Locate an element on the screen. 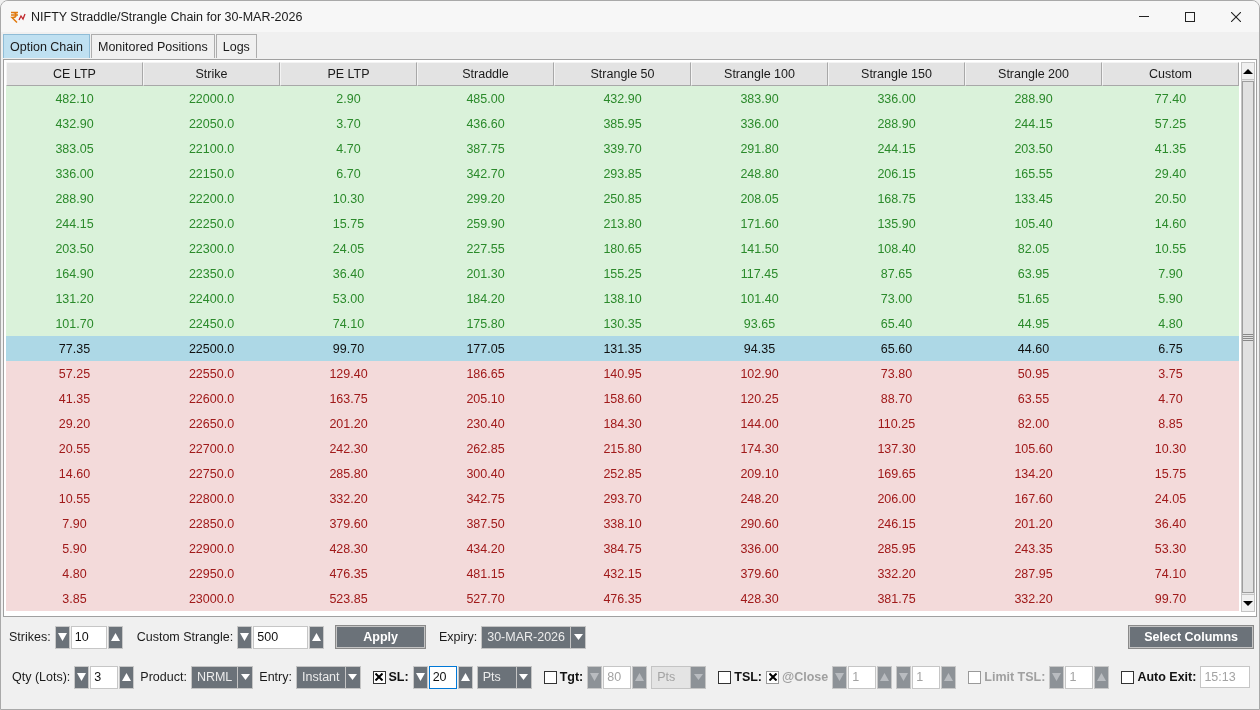 The width and height of the screenshot is (1260, 710). dropdown: Instant is located at coordinates (328, 677).